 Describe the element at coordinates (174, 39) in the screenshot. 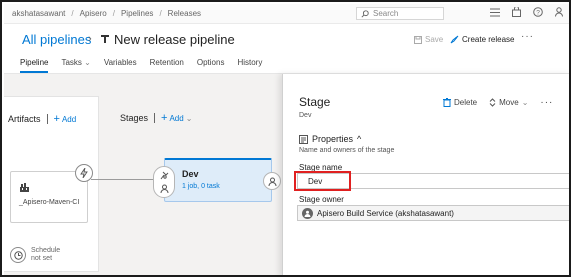

I see `page-title: New release pipeline` at that location.